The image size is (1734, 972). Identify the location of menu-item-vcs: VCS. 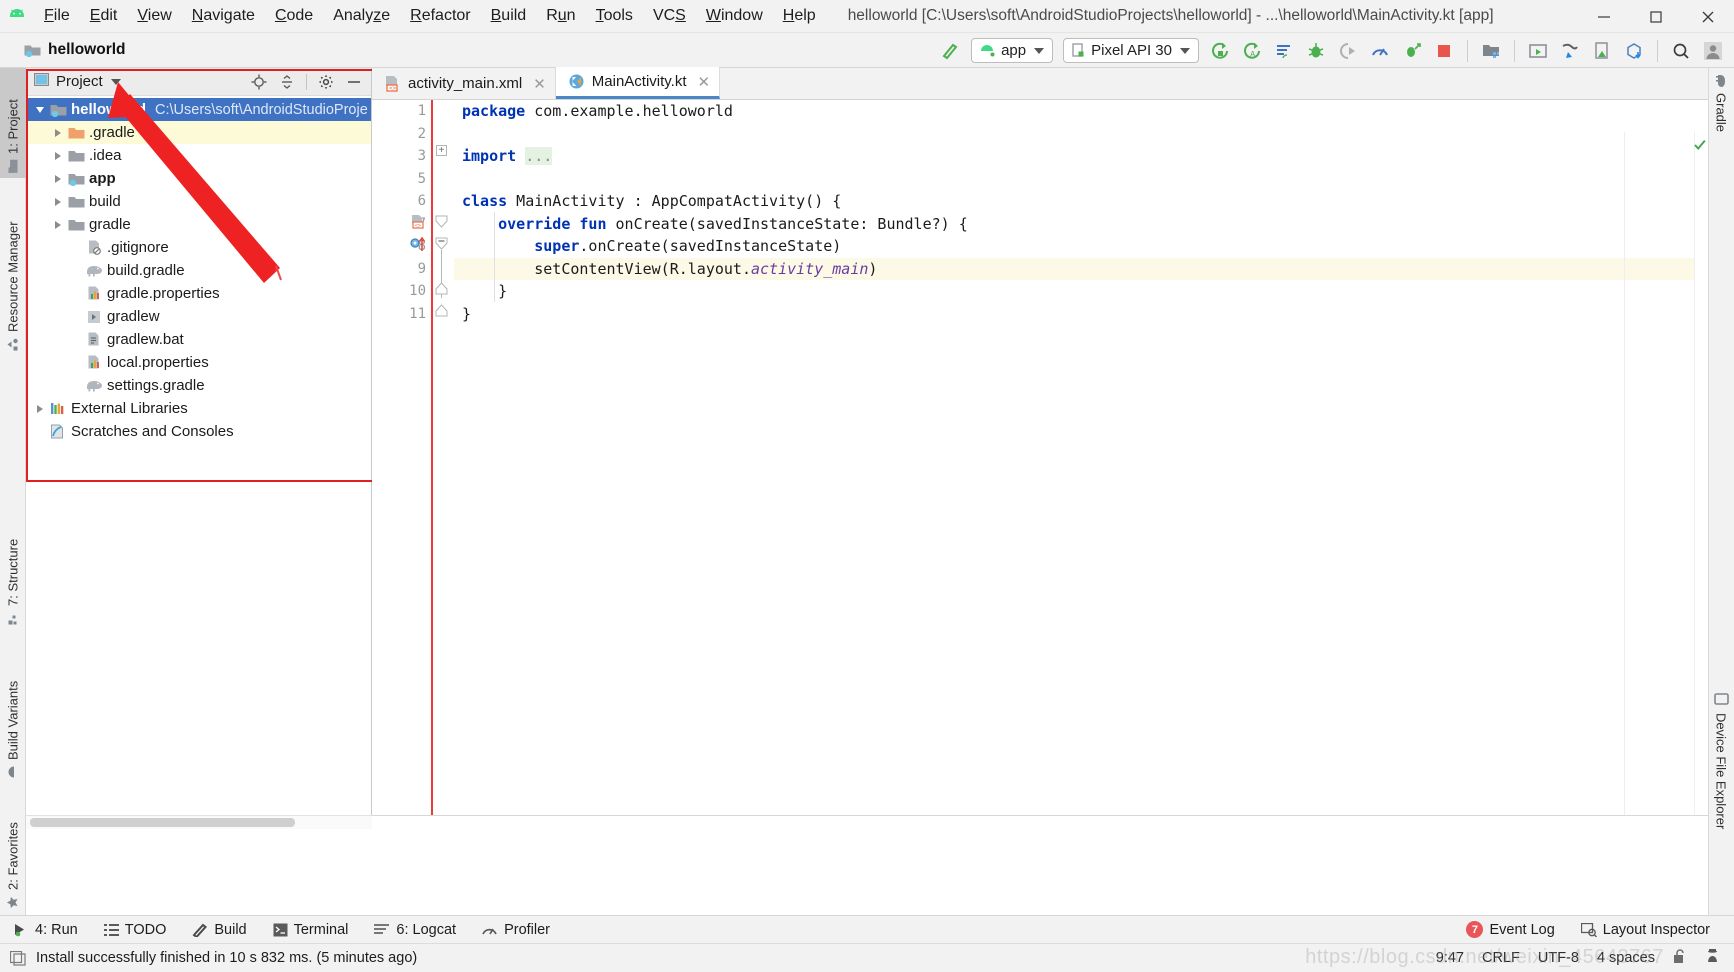
(669, 16).